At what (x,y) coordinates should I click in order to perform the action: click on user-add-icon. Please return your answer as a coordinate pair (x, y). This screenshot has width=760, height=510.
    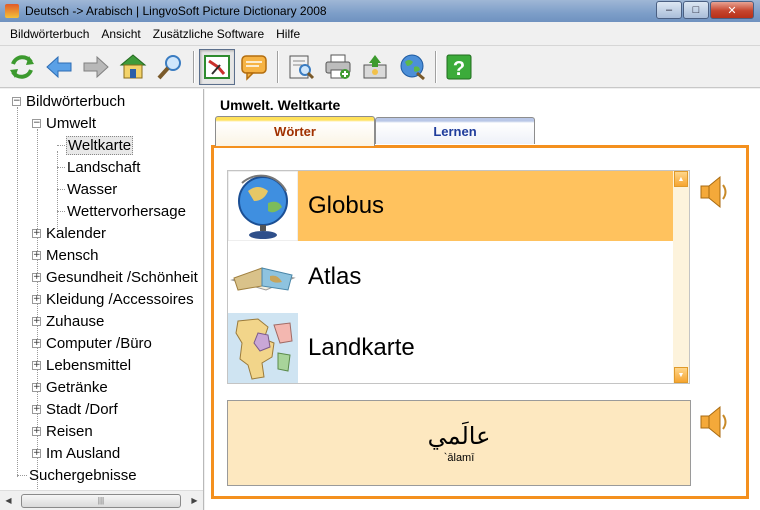
    Looking at the image, I should click on (375, 66).